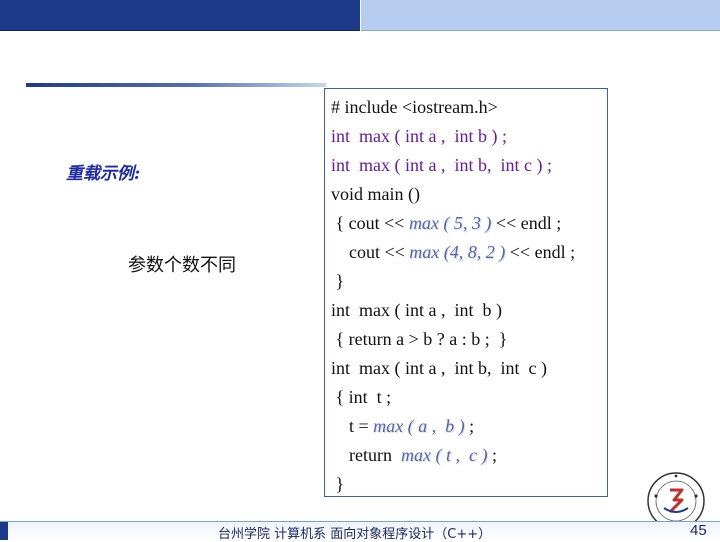  What do you see at coordinates (457, 252) in the screenshot?
I see `code-call: max (4, 8, 2 )` at bounding box center [457, 252].